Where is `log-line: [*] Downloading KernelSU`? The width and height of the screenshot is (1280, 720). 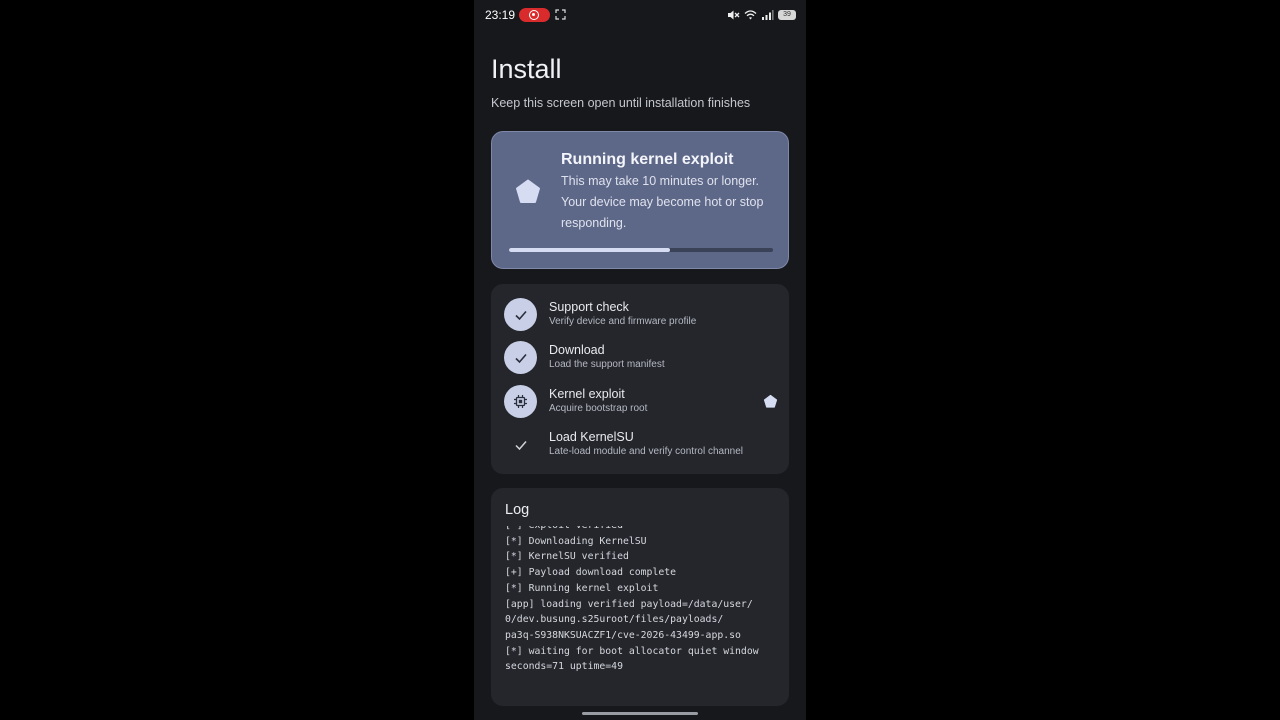 log-line: [*] Downloading KernelSU is located at coordinates (576, 541).